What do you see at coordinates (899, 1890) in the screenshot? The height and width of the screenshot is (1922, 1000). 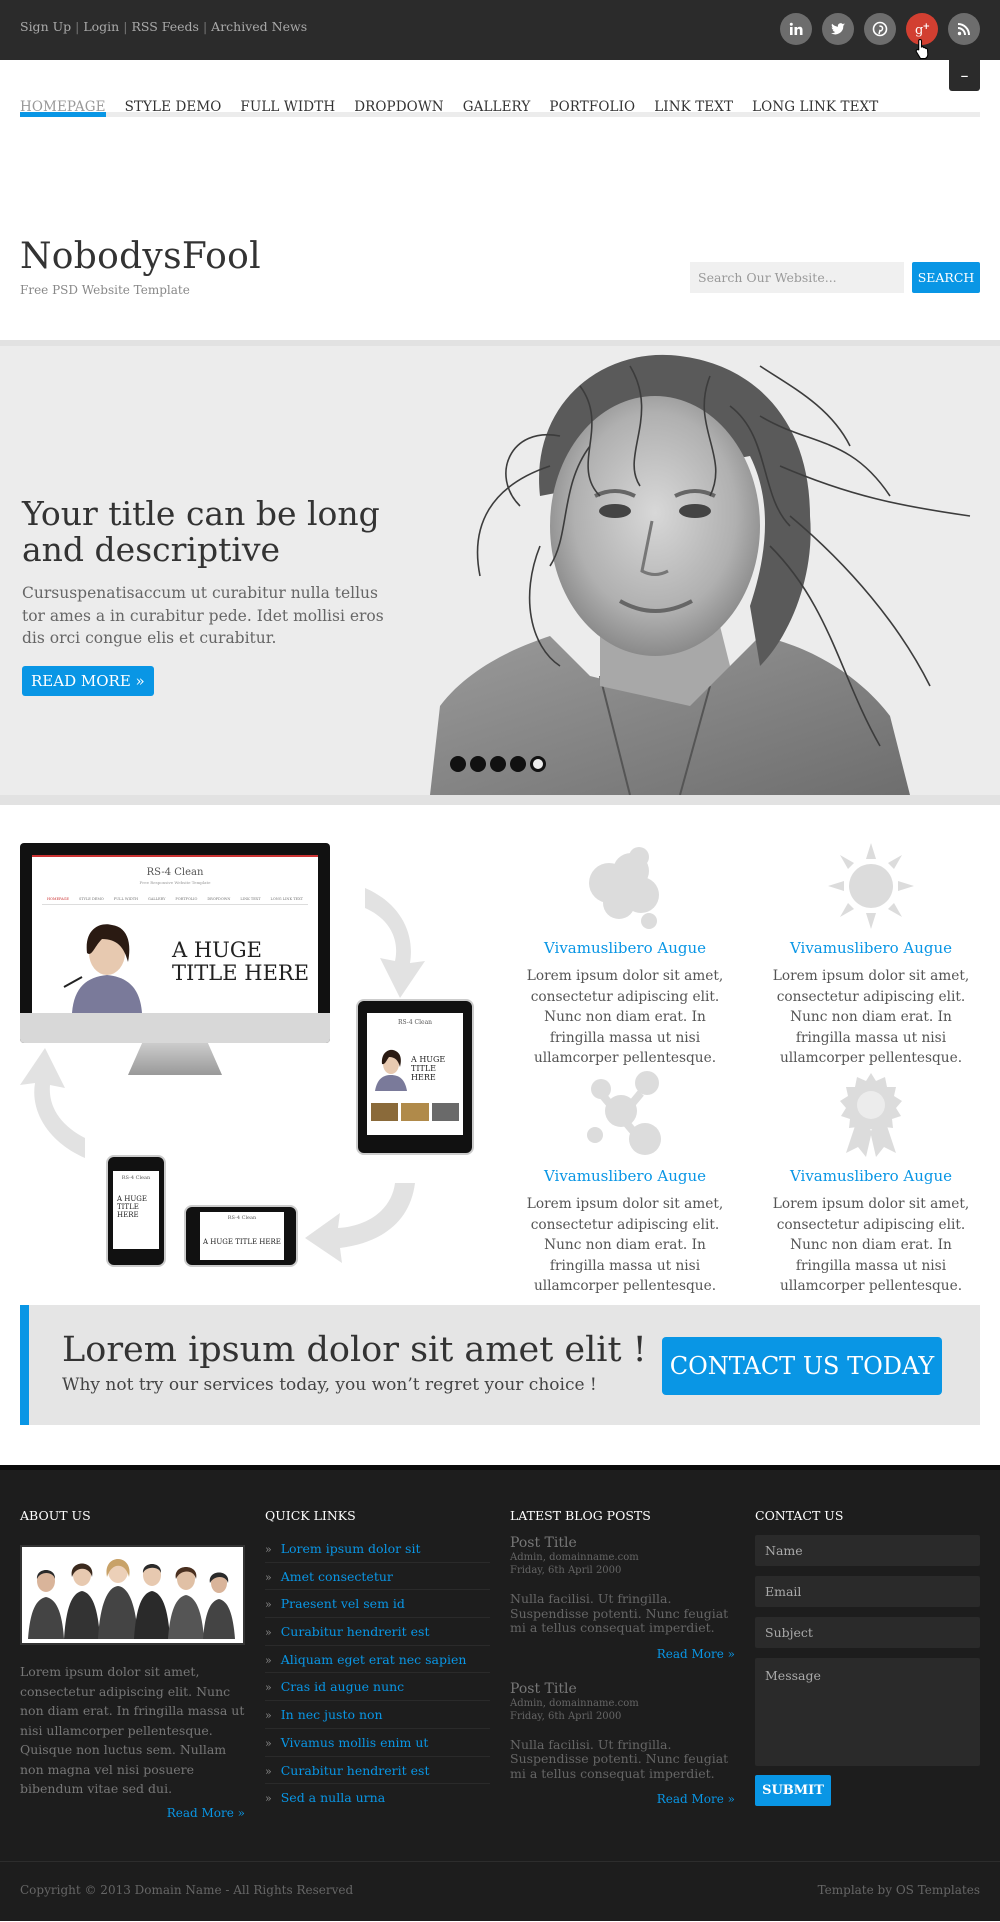 I see `template-credit-link: Template by OS Templates` at bounding box center [899, 1890].